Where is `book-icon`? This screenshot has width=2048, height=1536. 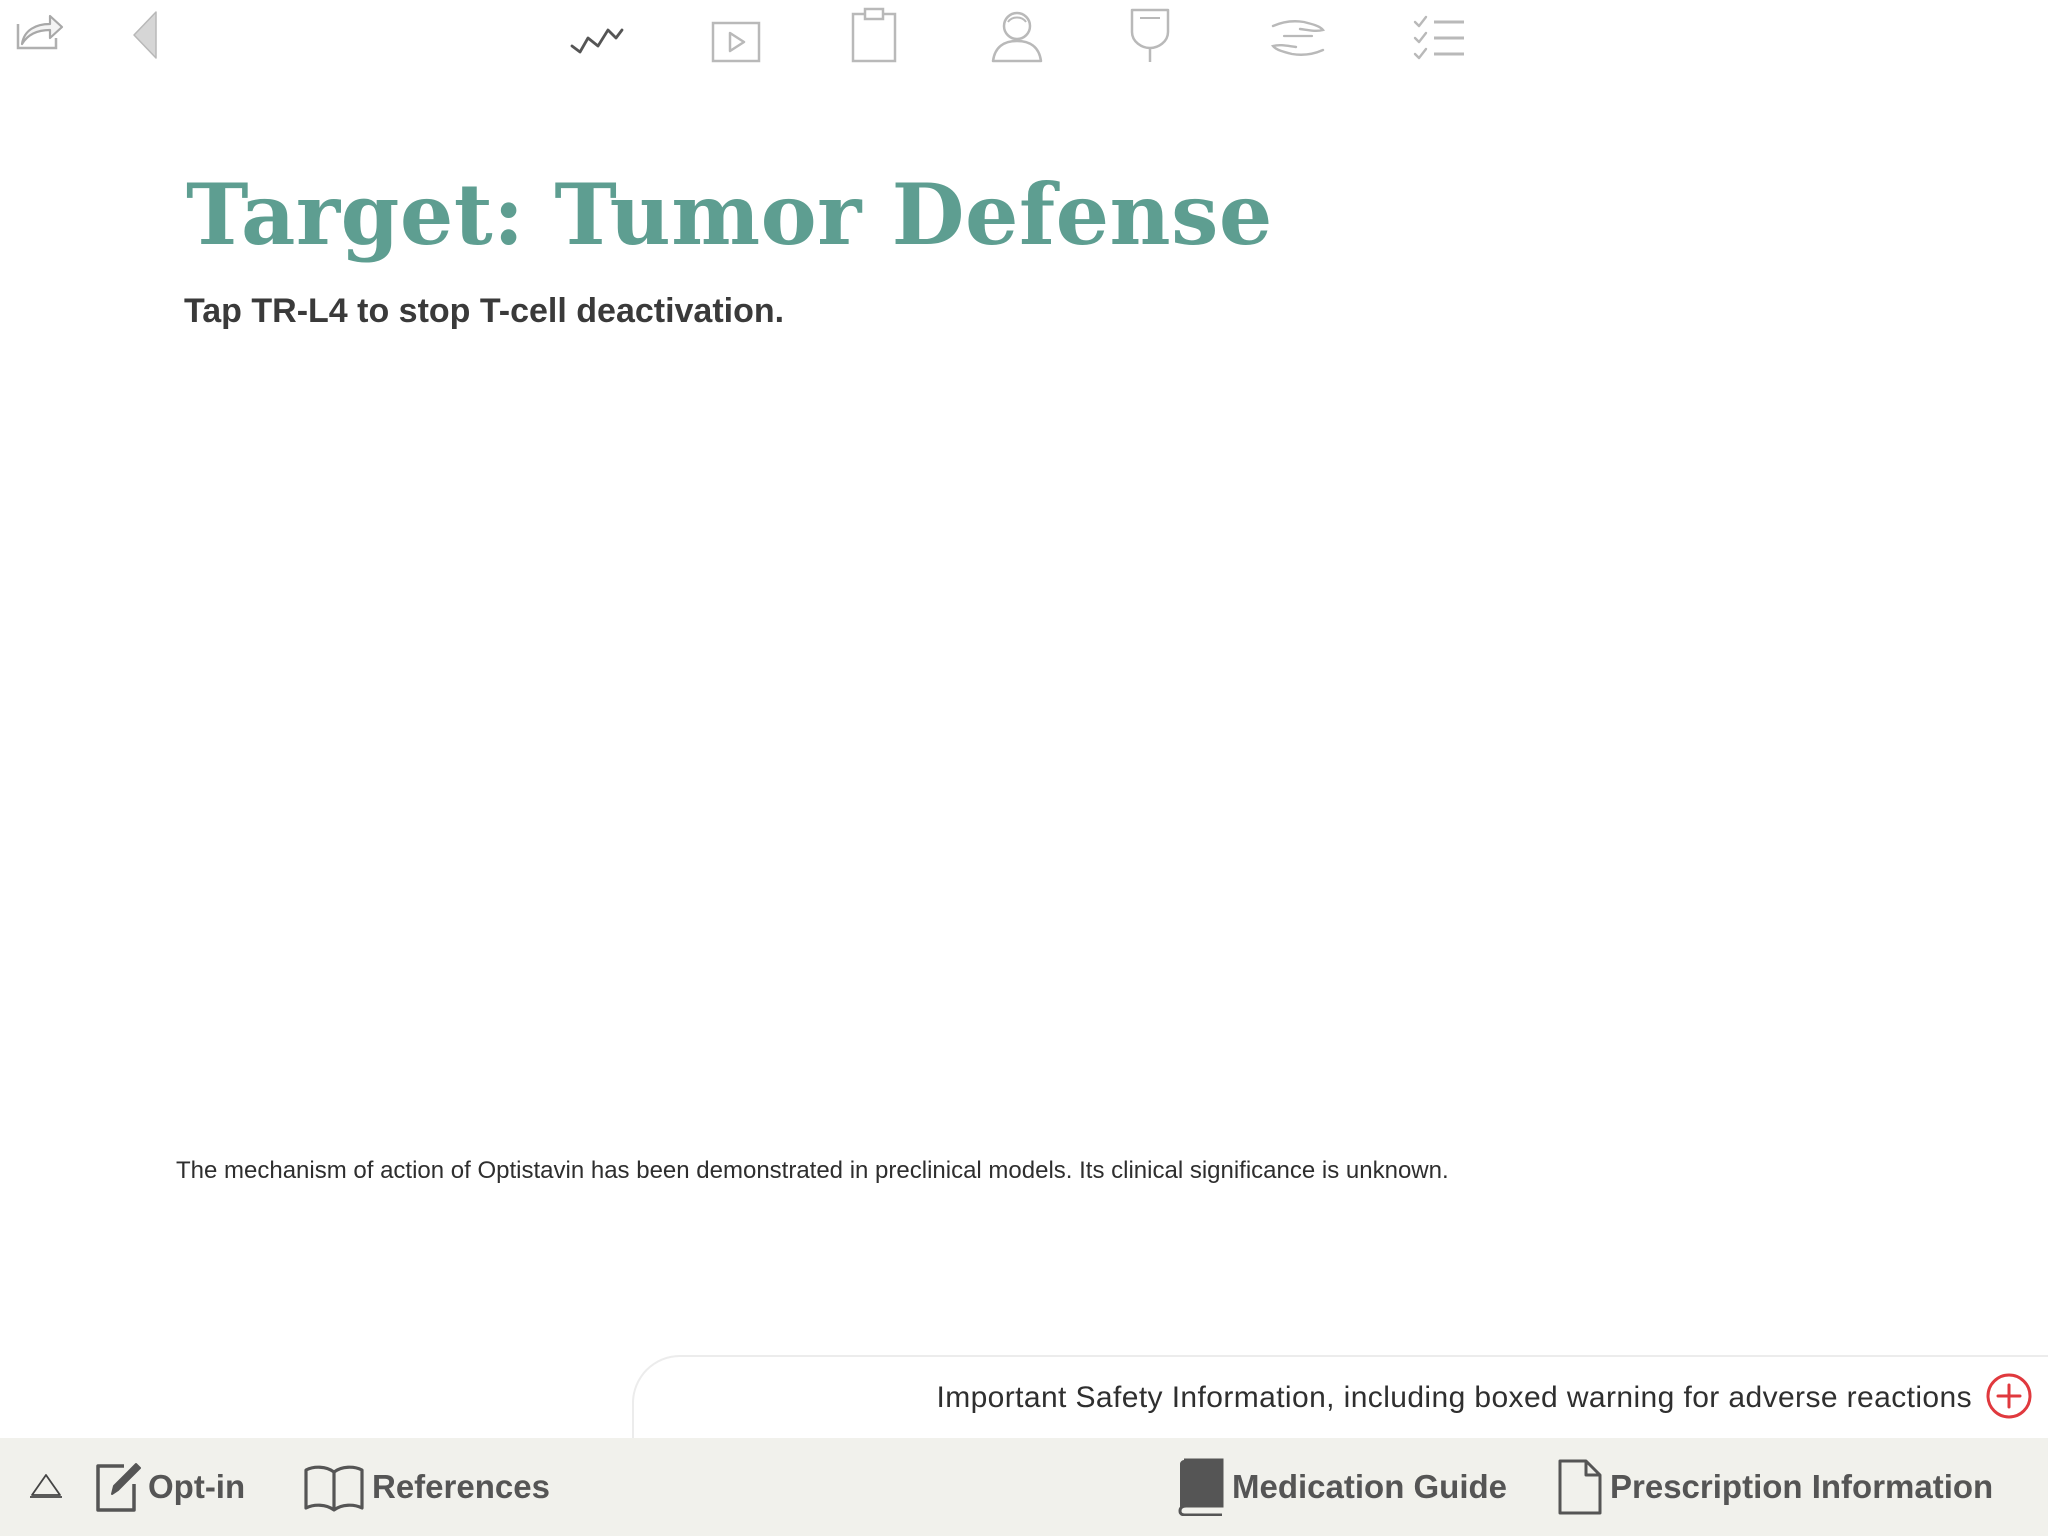
book-icon is located at coordinates (1201, 1487).